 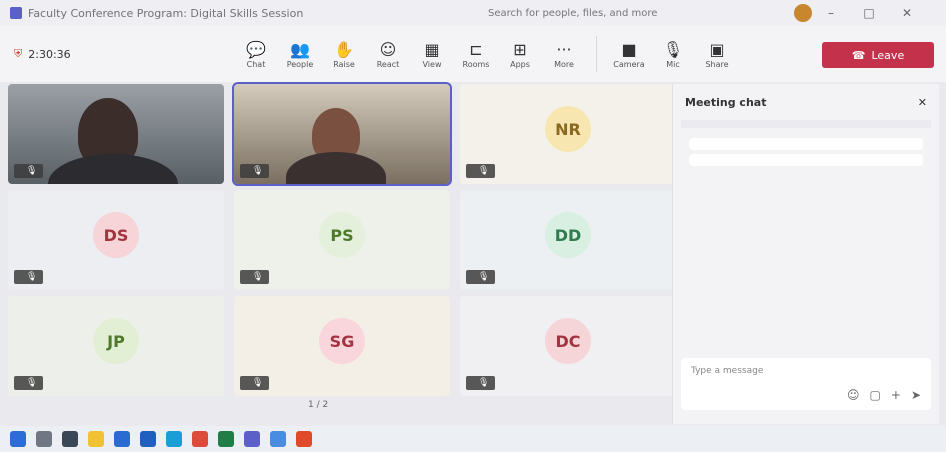 I want to click on chat-message, so click(x=806, y=144).